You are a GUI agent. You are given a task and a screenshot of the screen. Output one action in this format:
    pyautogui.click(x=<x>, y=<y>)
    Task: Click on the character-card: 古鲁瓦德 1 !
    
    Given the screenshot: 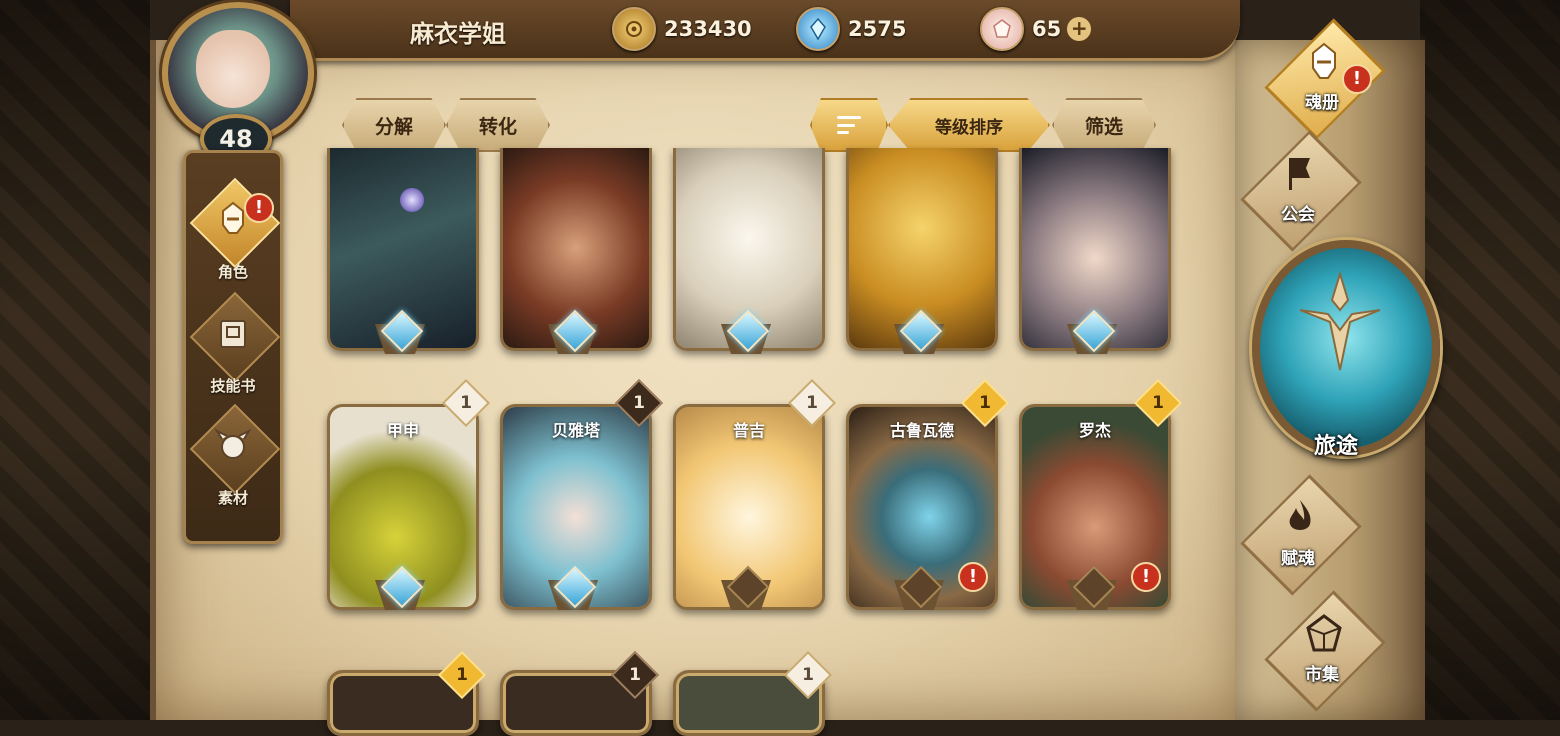 What is the action you would take?
    pyautogui.click(x=928, y=500)
    